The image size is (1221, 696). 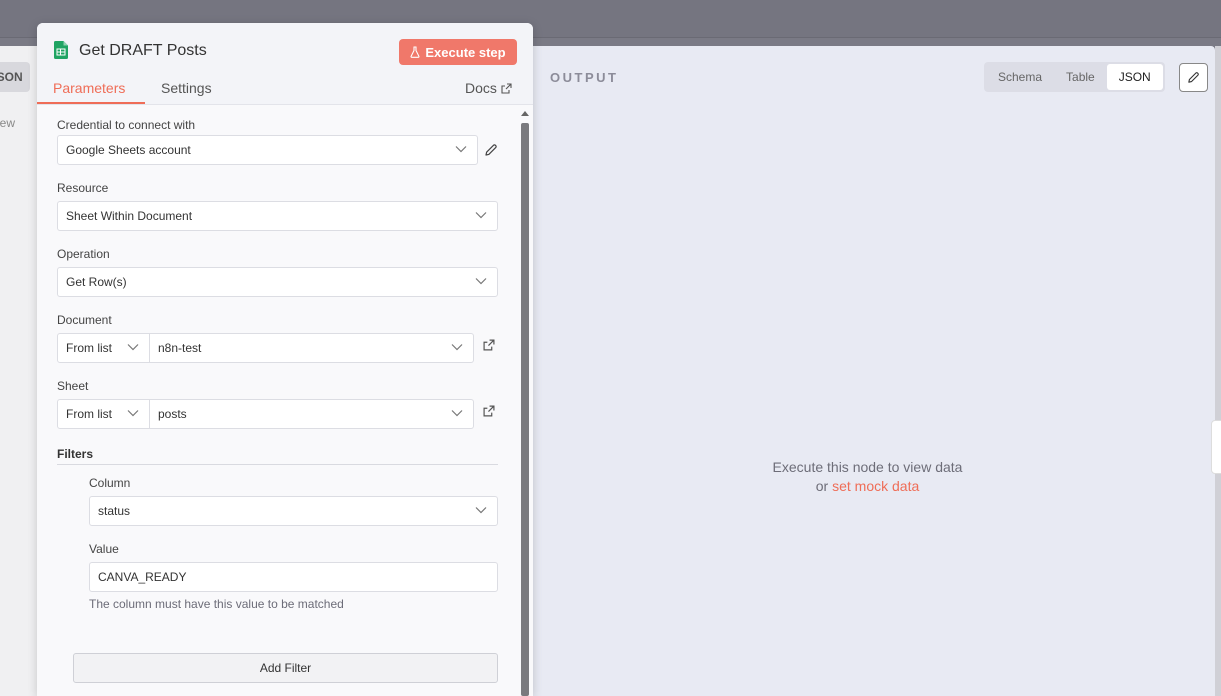 I want to click on sheet-select: posts, so click(x=312, y=414).